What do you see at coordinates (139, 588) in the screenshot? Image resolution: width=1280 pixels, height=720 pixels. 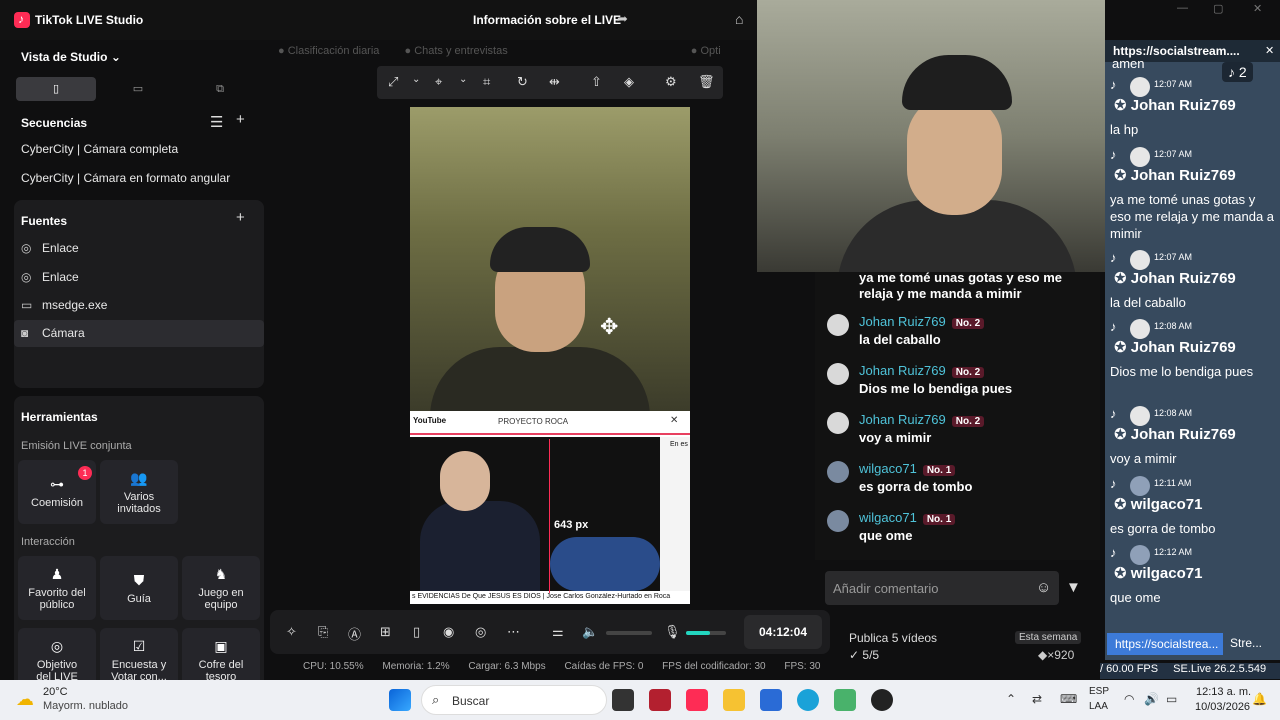 I see `guide-button: ⛊ Guía` at bounding box center [139, 588].